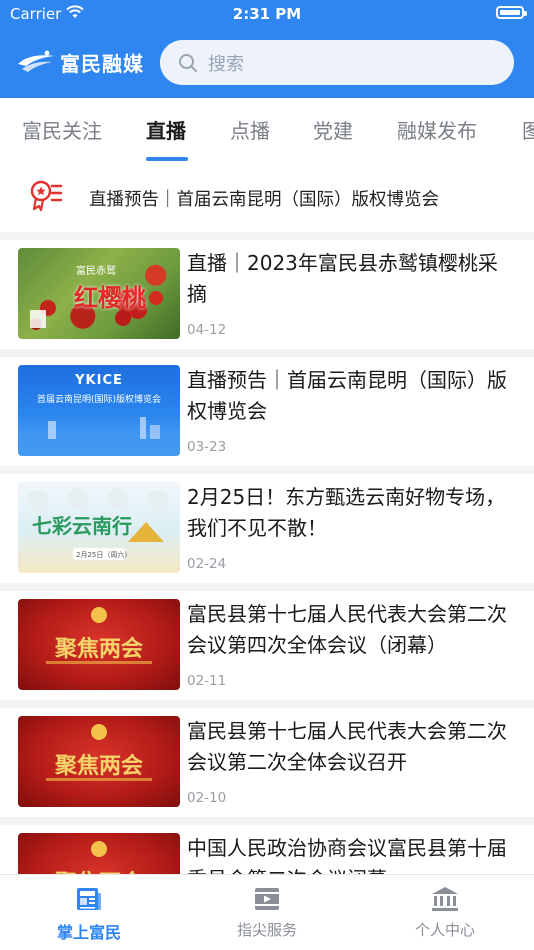 This screenshot has width=534, height=950. What do you see at coordinates (264, 200) in the screenshot?
I see `notice-text: 直播预告｜首届云南昆明（国际）版权博览会` at bounding box center [264, 200].